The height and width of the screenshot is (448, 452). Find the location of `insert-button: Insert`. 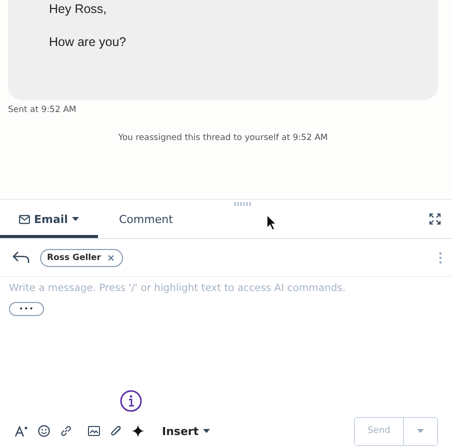

insert-button: Insert is located at coordinates (186, 431).